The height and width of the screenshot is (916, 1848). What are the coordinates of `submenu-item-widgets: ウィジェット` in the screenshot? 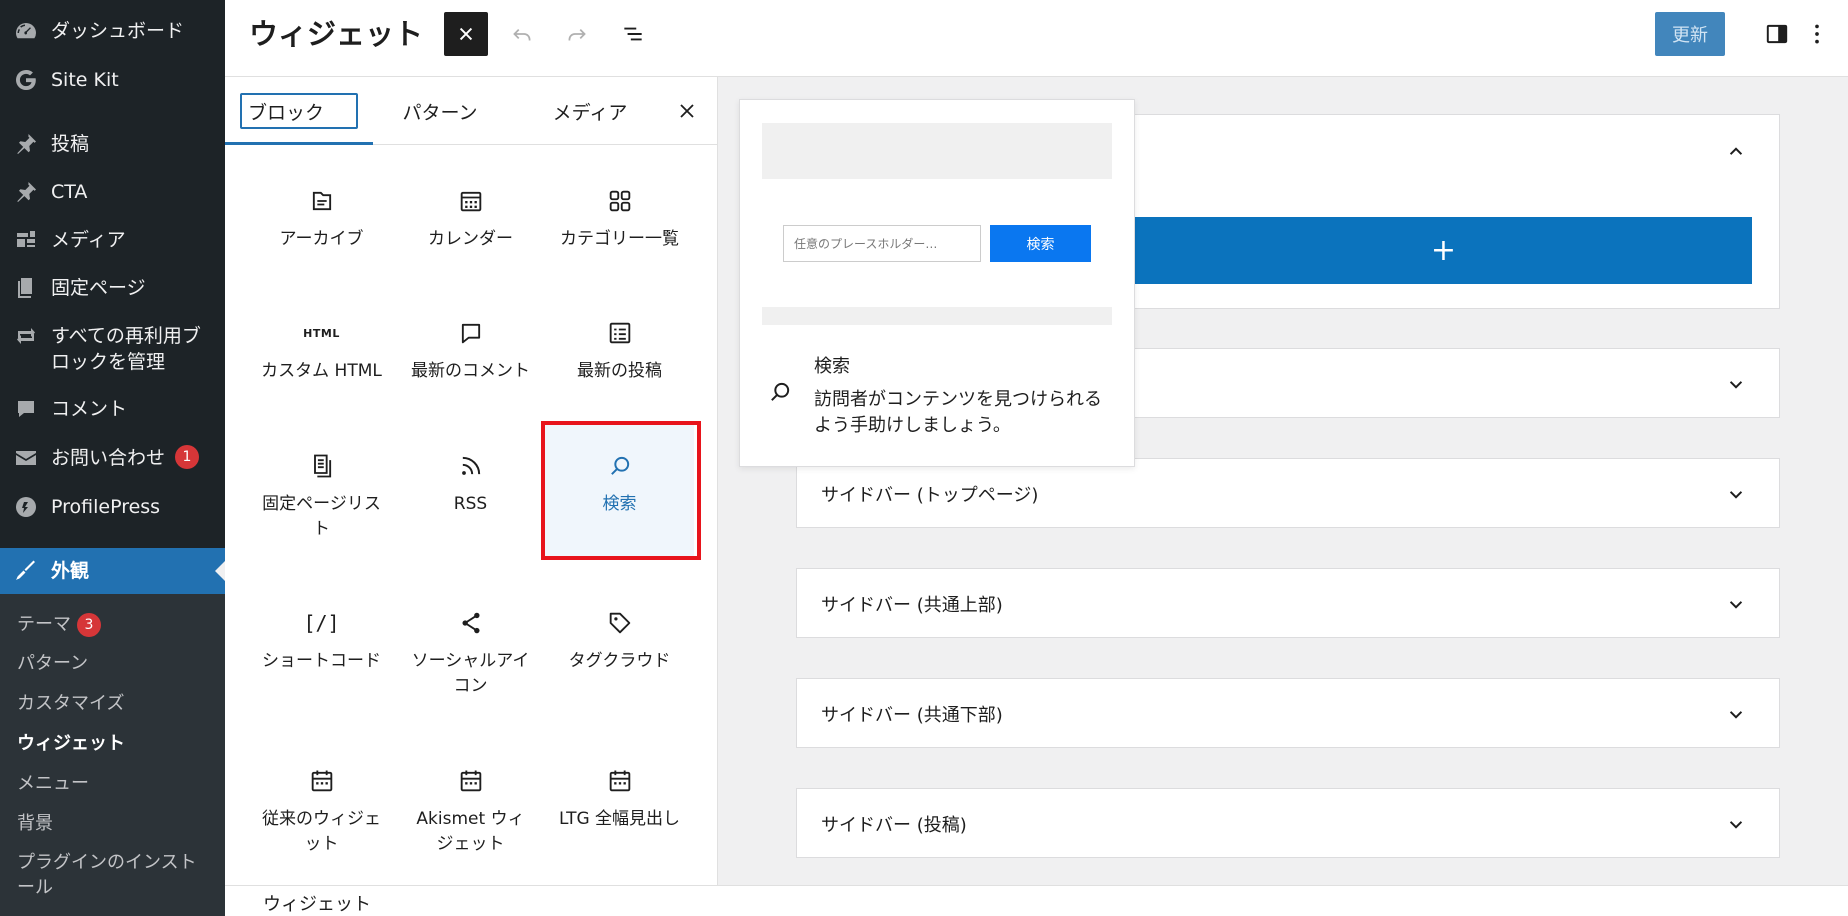 It's located at (114, 743).